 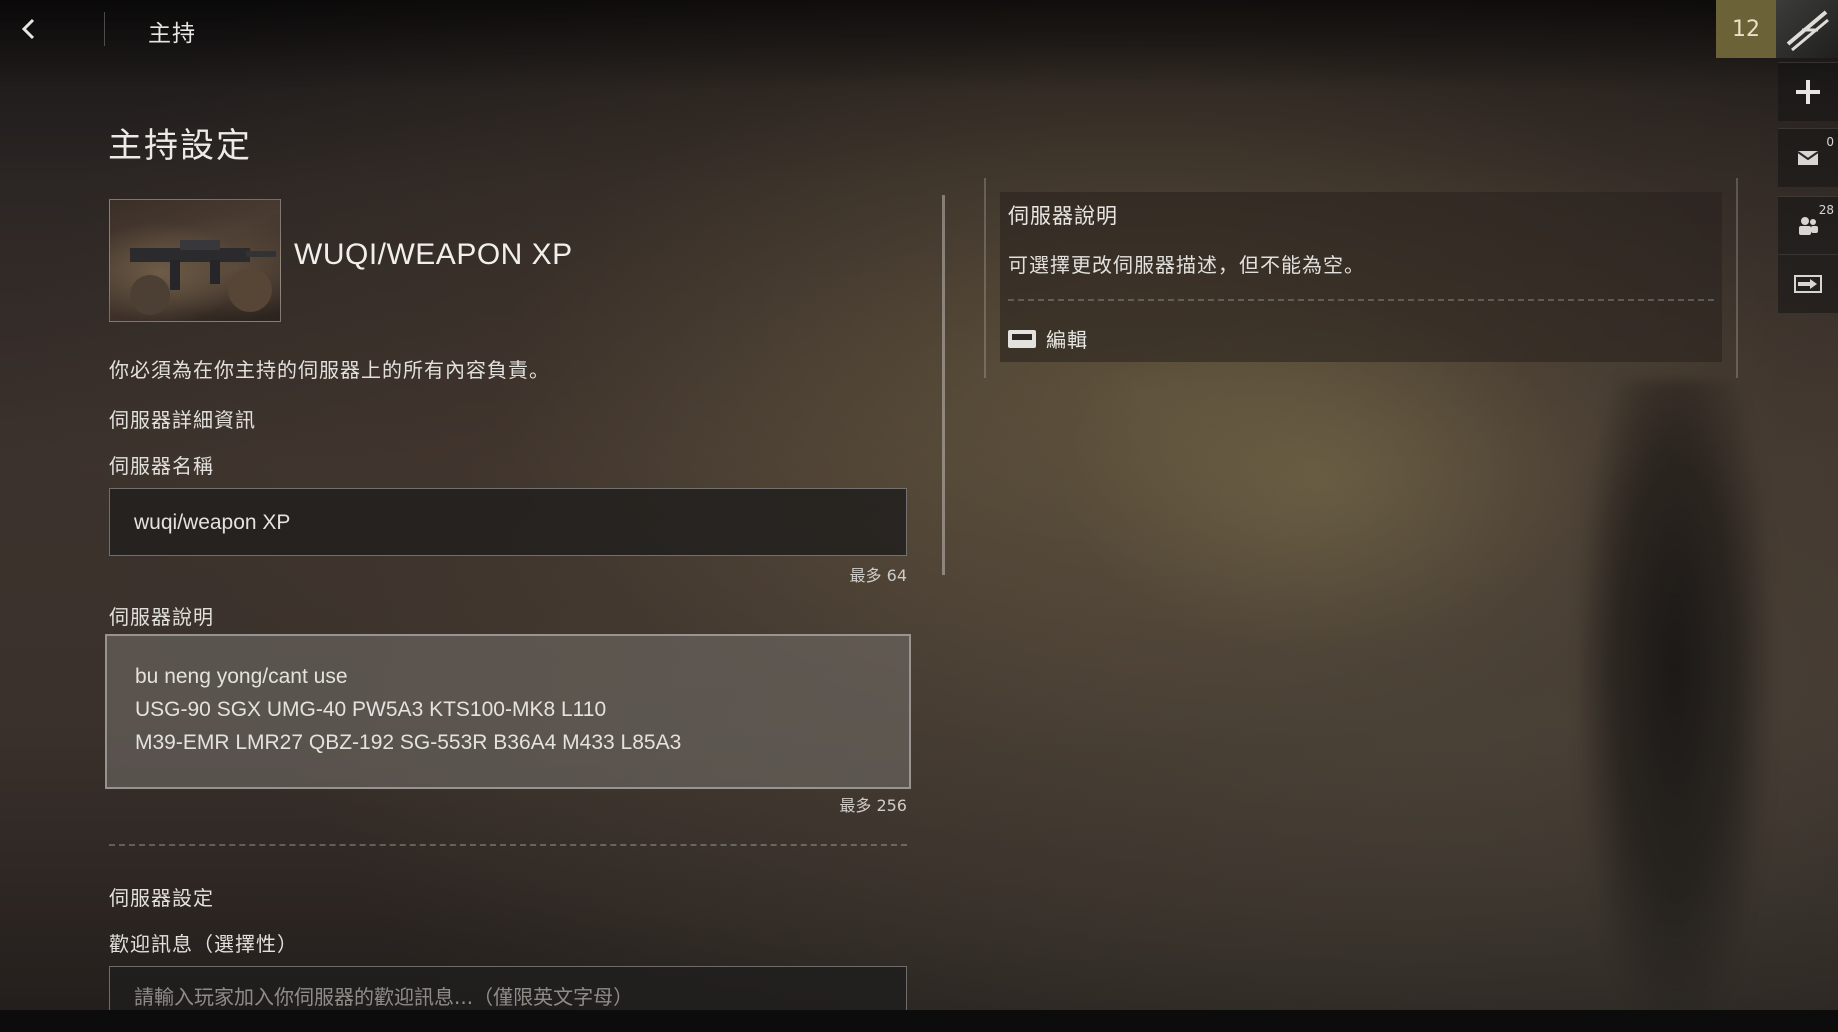 I want to click on top-shade, so click(x=919, y=45).